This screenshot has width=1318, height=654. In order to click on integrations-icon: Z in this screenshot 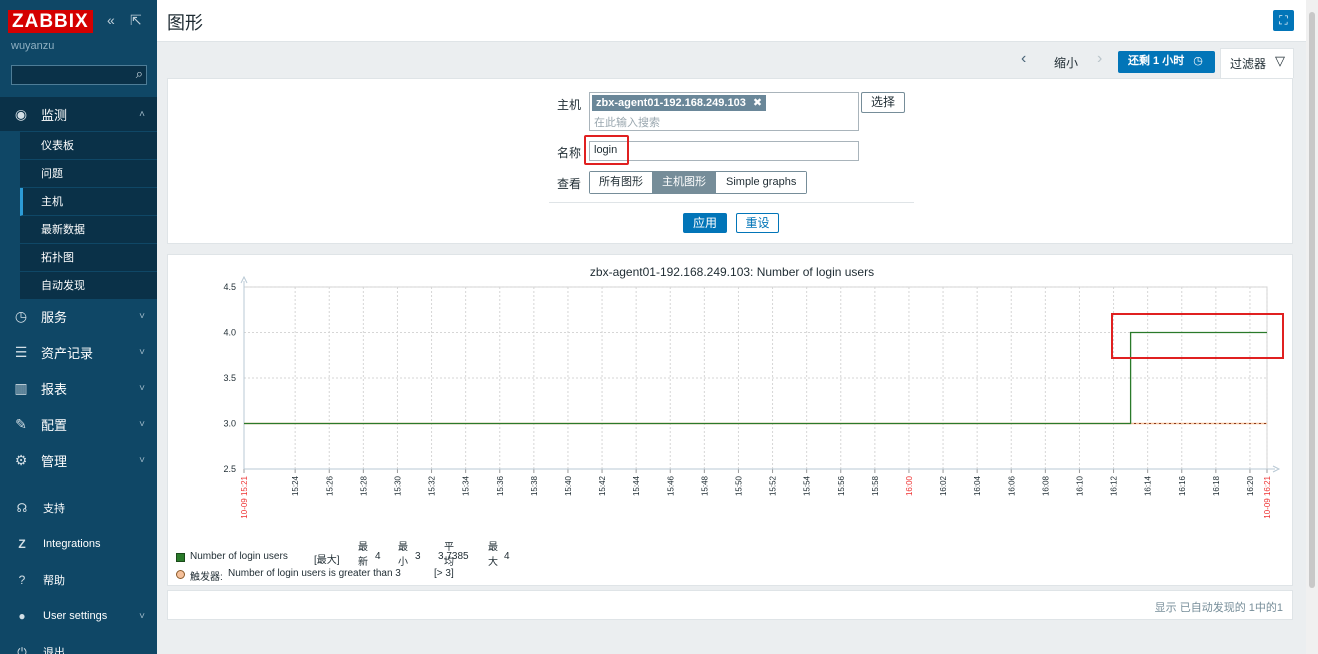, I will do `click(22, 544)`.